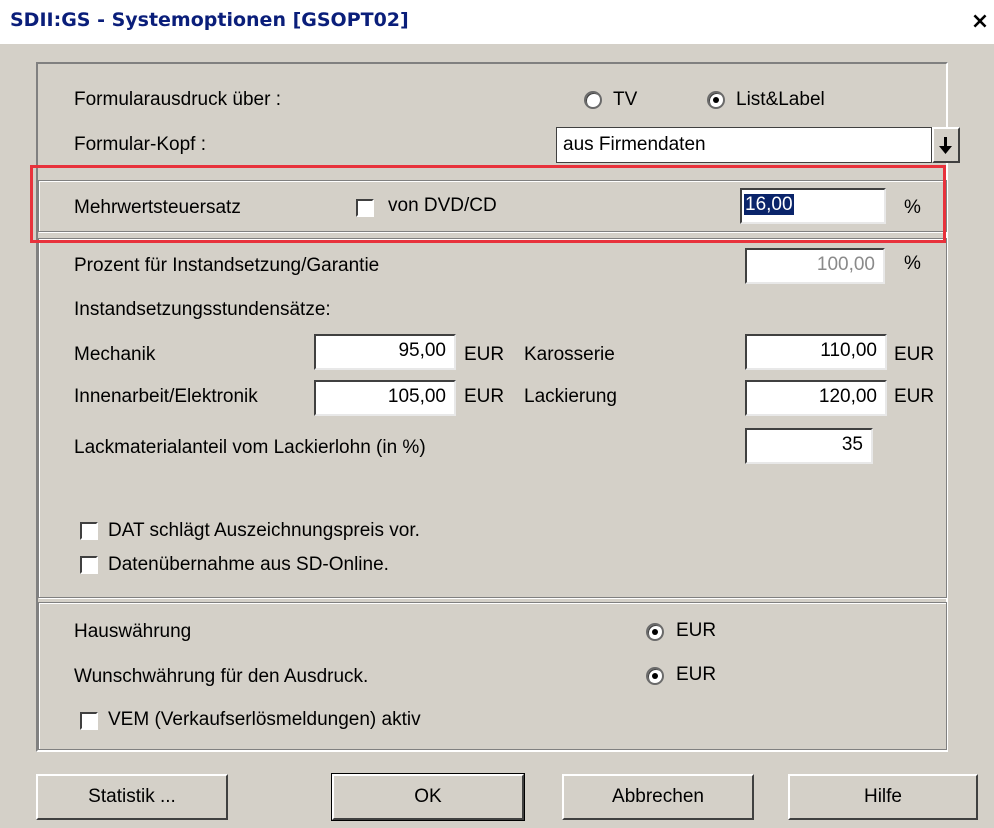  Describe the element at coordinates (696, 631) in the screenshot. I see `home-currency-value: EUR` at that location.